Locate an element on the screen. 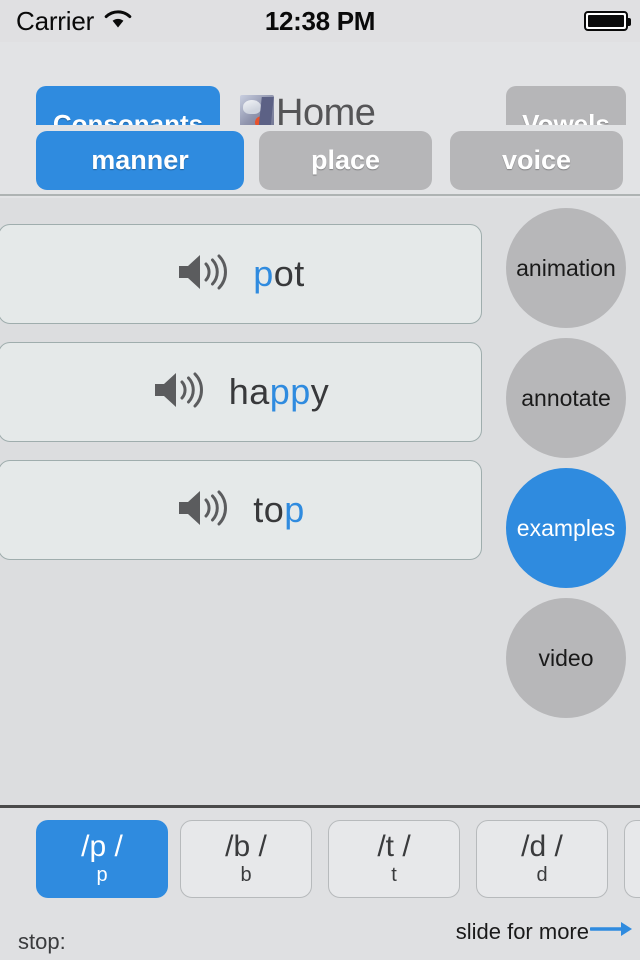 The width and height of the screenshot is (640, 960). mode-button-animation: animation is located at coordinates (566, 268).